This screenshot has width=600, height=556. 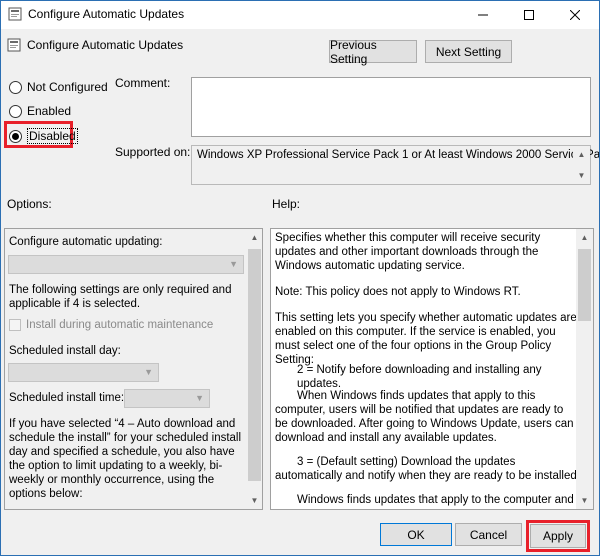 What do you see at coordinates (65, 351) in the screenshot?
I see `install-day-label: Scheduled install day:` at bounding box center [65, 351].